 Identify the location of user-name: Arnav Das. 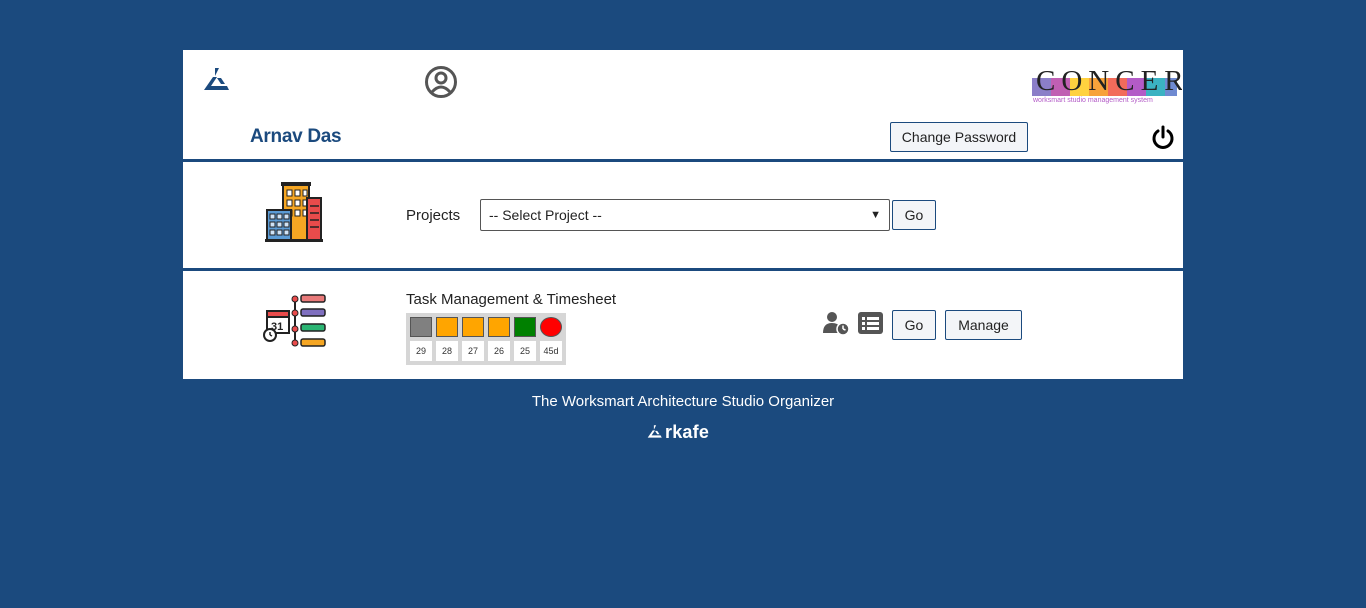
(296, 136).